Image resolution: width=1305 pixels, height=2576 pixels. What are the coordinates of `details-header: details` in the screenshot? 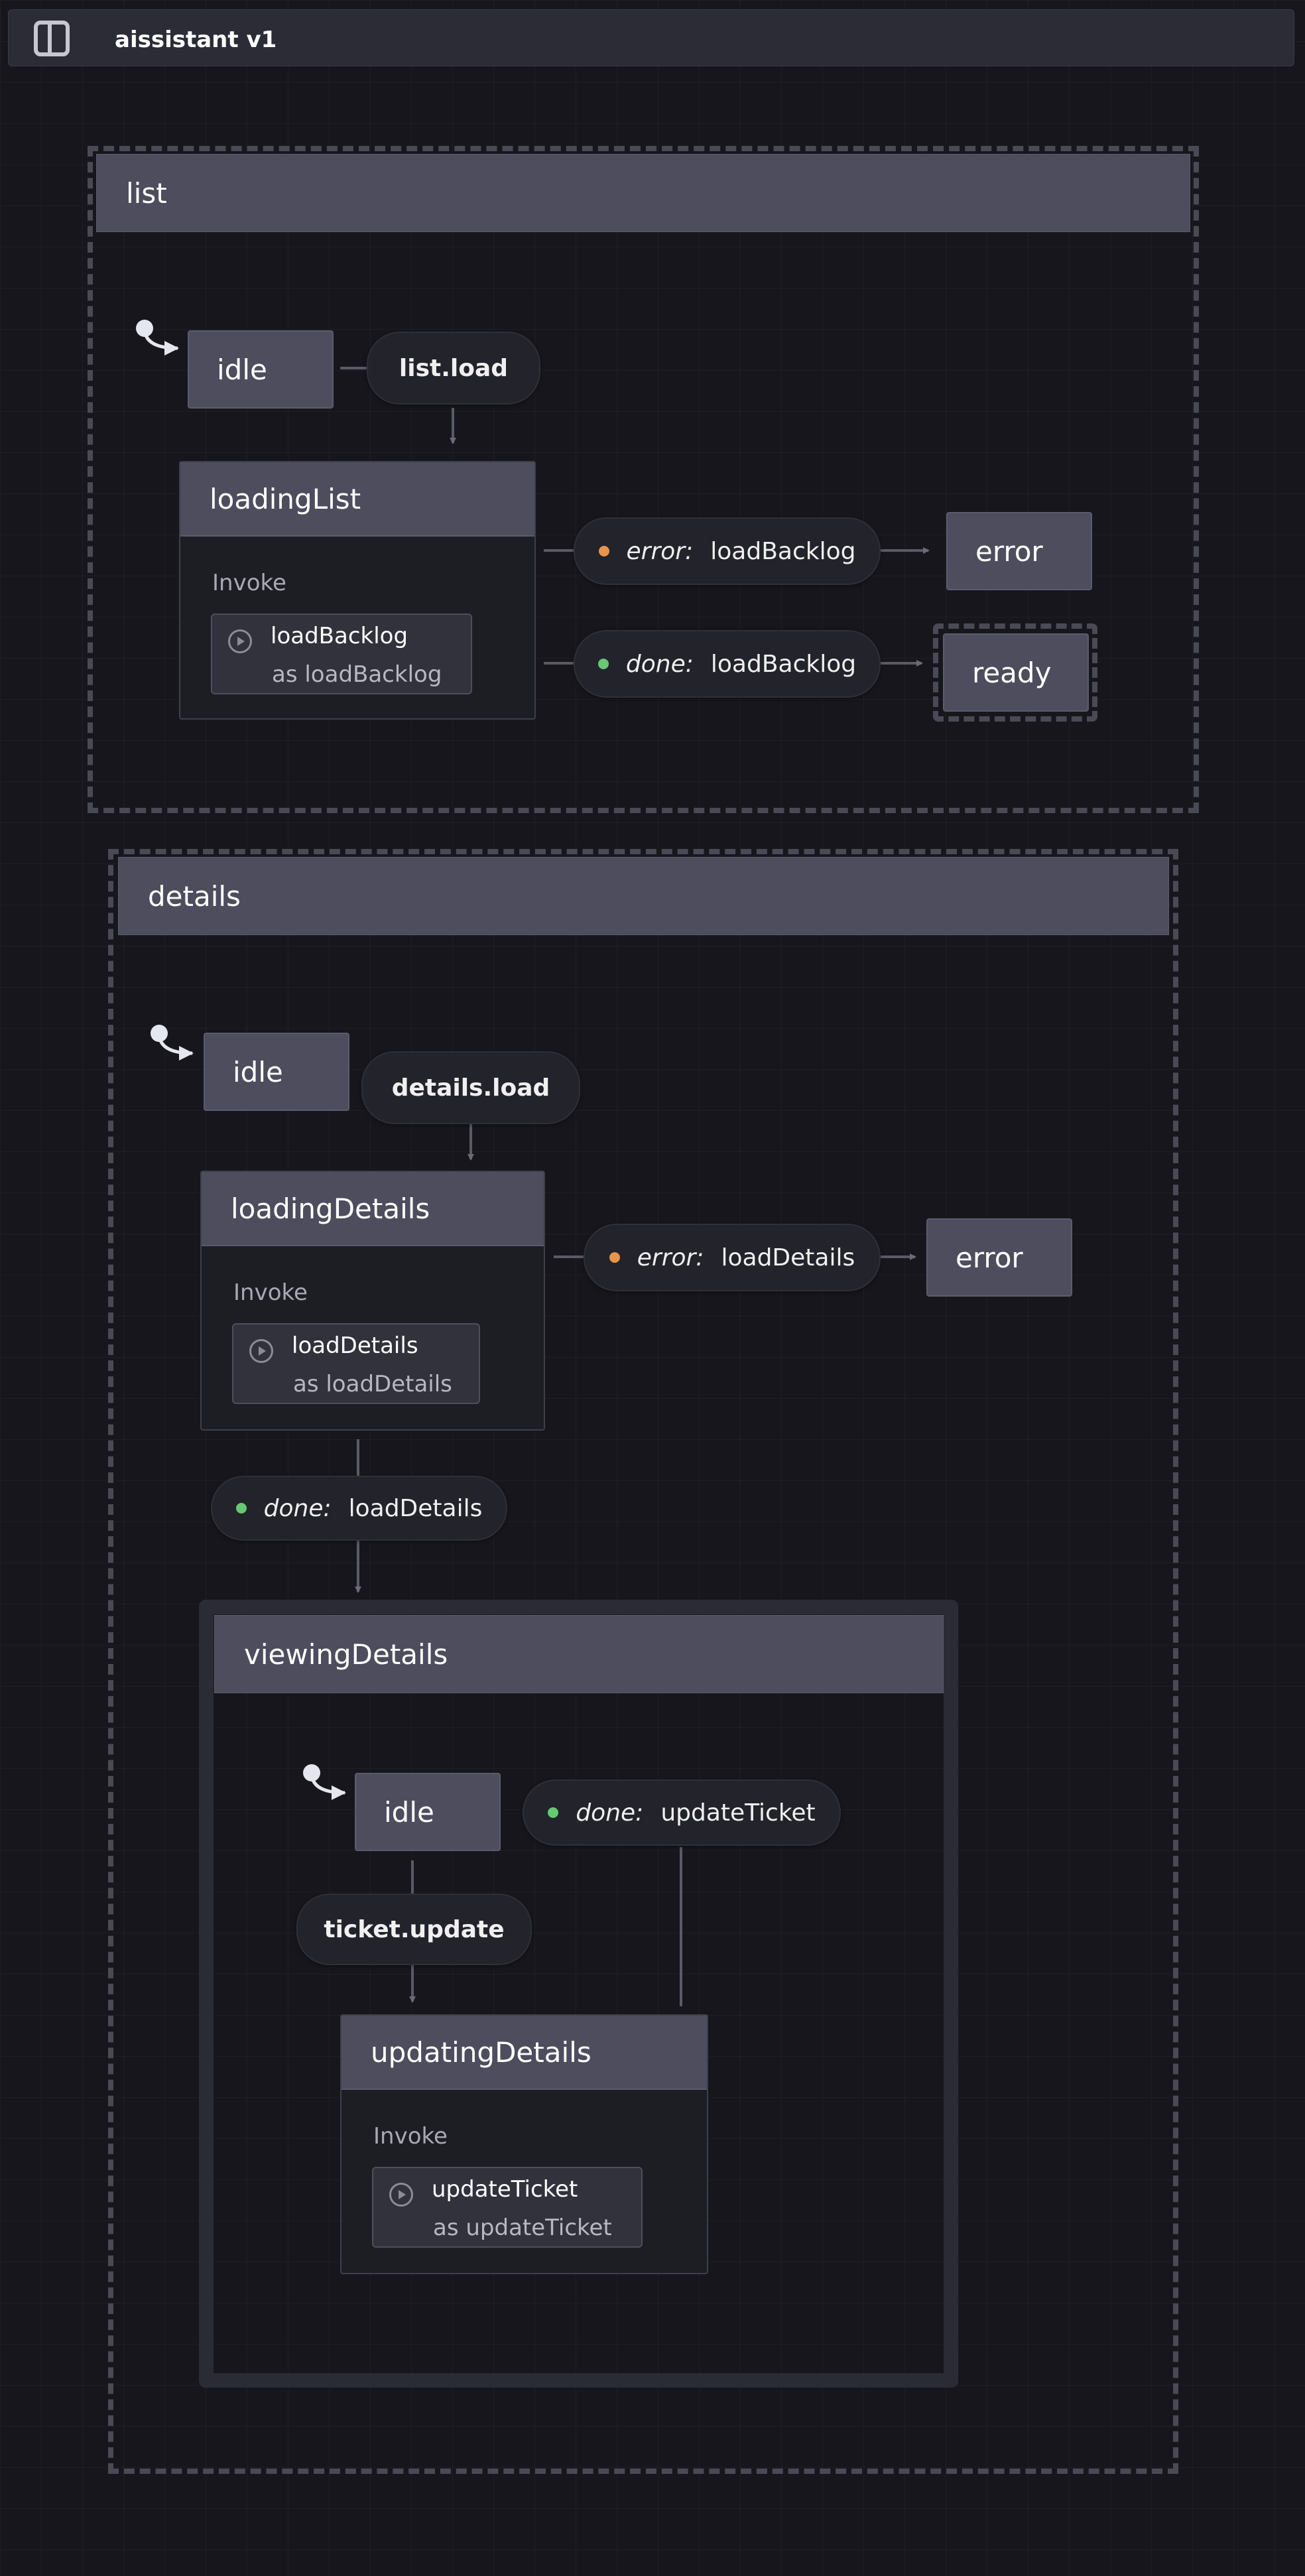 It's located at (643, 896).